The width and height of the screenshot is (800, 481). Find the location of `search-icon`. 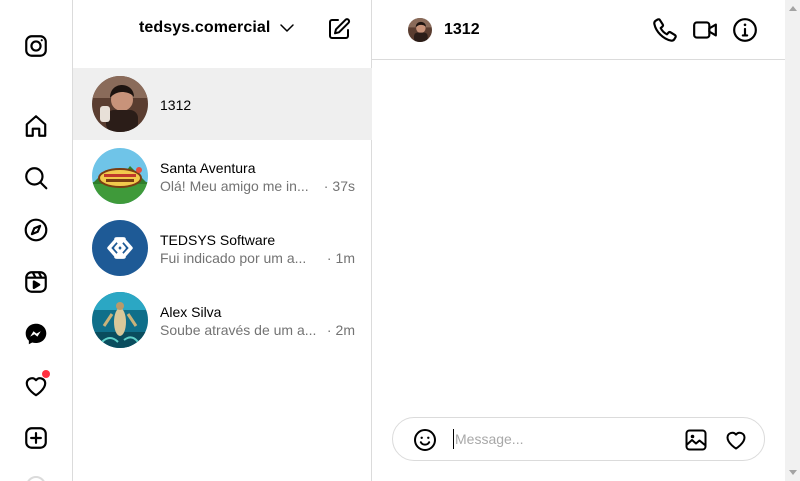

search-icon is located at coordinates (36, 178).